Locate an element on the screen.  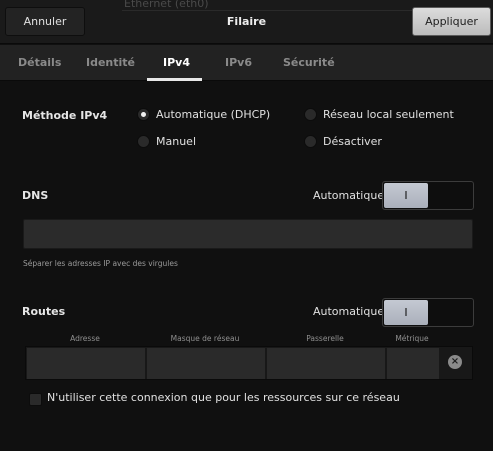
dns-label: DNS is located at coordinates (35, 195).